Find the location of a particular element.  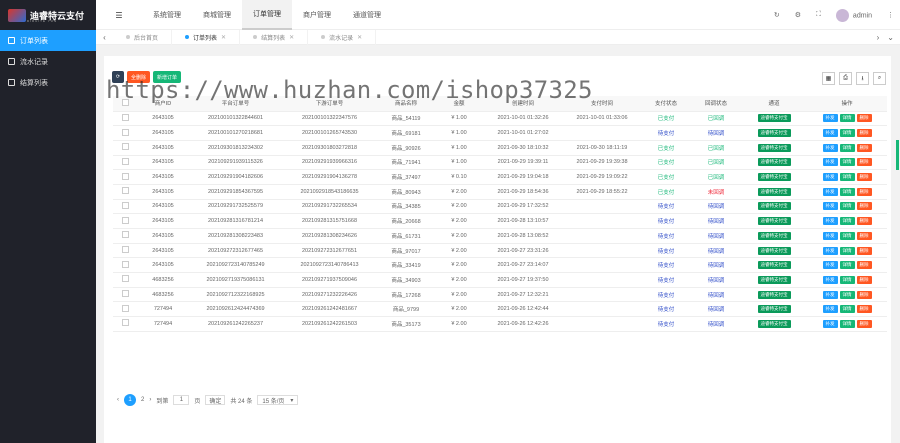

nav-channel: 通道管理 is located at coordinates (367, 15).